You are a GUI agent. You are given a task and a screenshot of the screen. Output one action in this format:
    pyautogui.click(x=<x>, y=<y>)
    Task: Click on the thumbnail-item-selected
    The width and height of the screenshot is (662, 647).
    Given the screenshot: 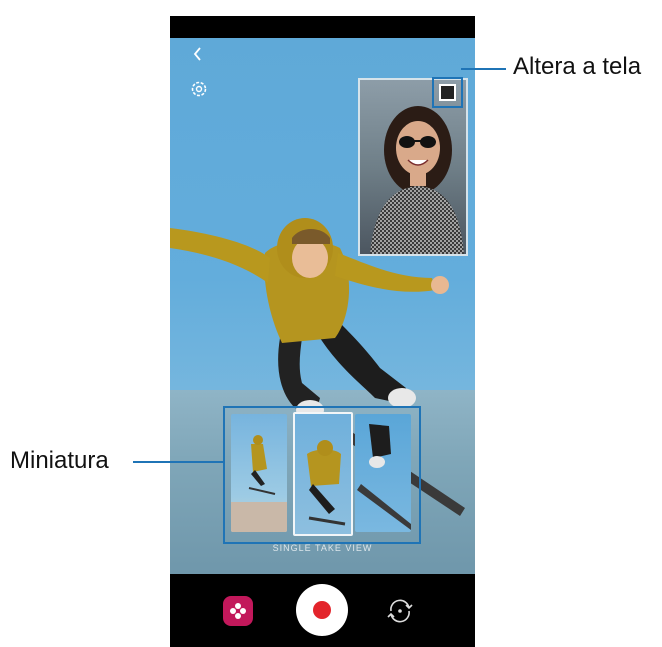 What is the action you would take?
    pyautogui.click(x=323, y=474)
    